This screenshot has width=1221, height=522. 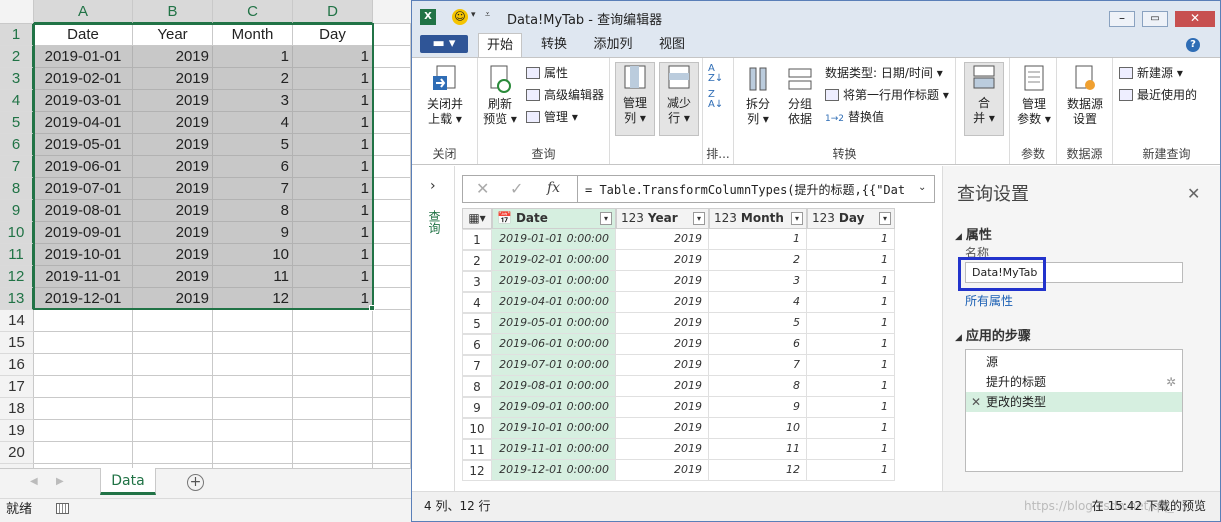 What do you see at coordinates (1193, 193) in the screenshot?
I see `close-settings-icon: ✕` at bounding box center [1193, 193].